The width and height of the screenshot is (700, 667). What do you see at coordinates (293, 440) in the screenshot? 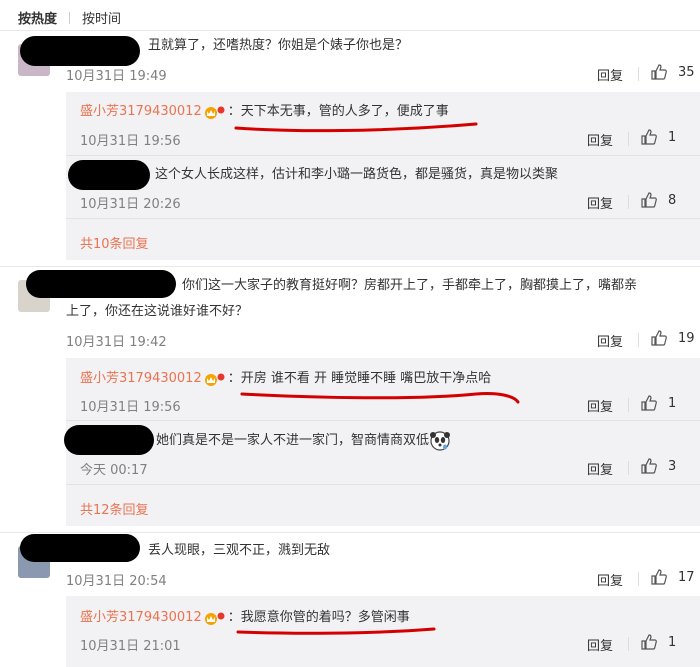
I see `reply-text: 她们真是不是一家人不进一家门，智商情商双低` at bounding box center [293, 440].